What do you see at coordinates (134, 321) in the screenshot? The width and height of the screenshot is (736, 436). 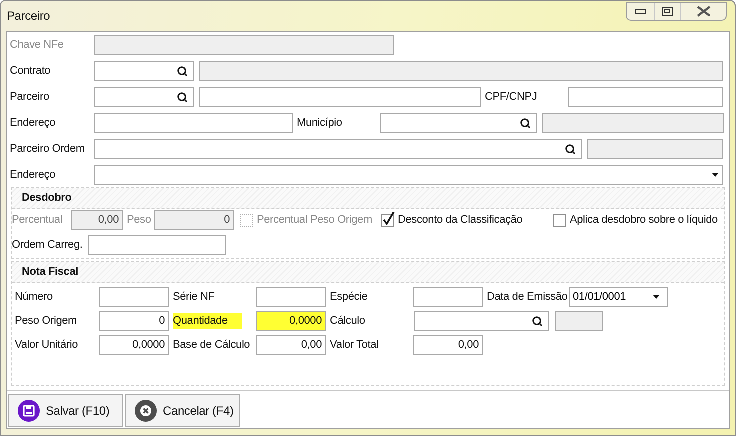 I see `input-field: 0` at bounding box center [134, 321].